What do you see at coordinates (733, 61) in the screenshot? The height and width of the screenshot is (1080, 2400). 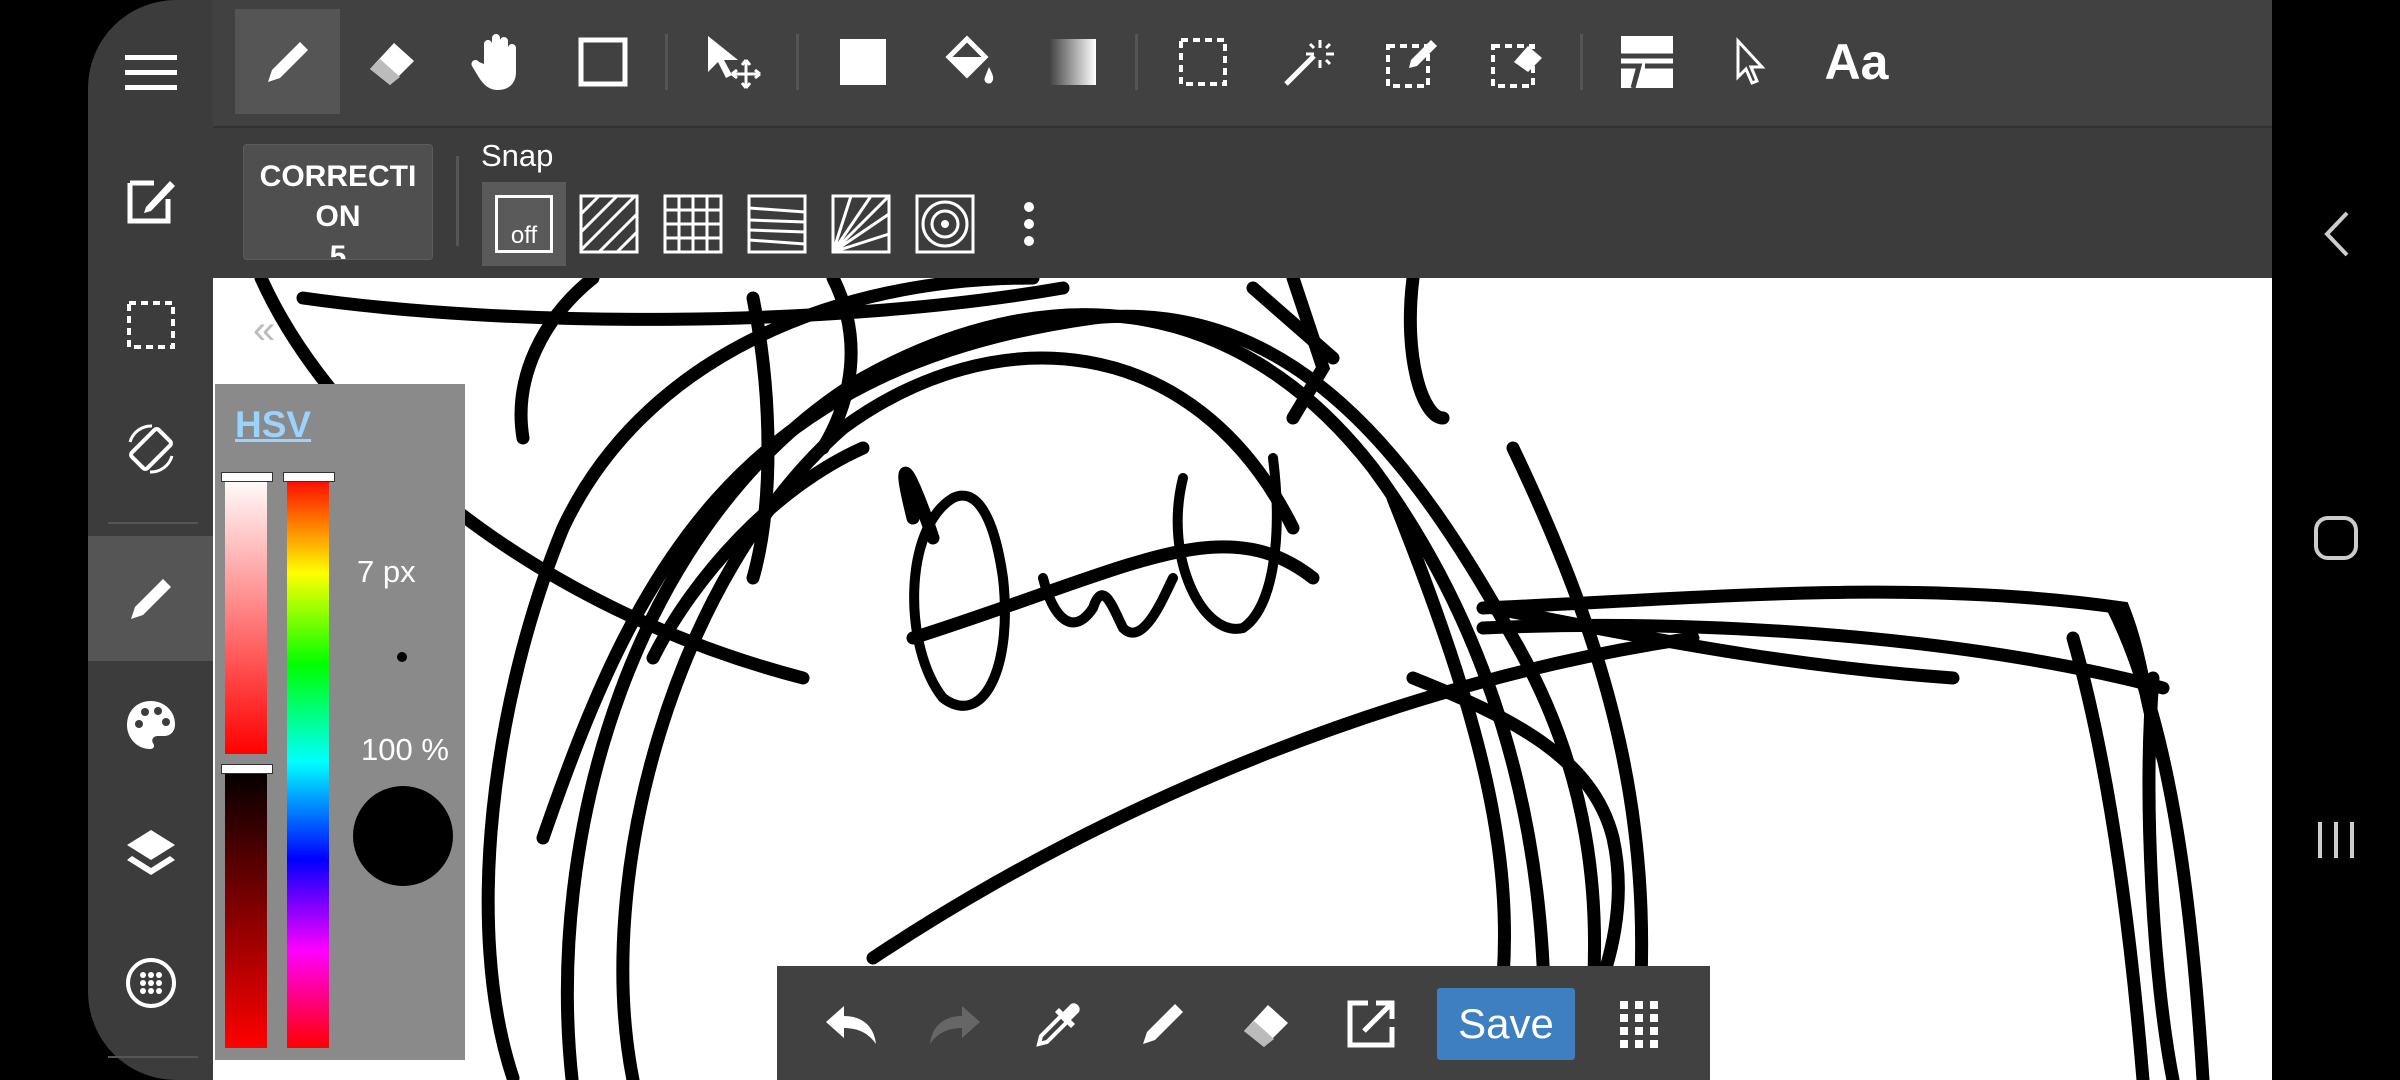 I see `move-tool-icon` at bounding box center [733, 61].